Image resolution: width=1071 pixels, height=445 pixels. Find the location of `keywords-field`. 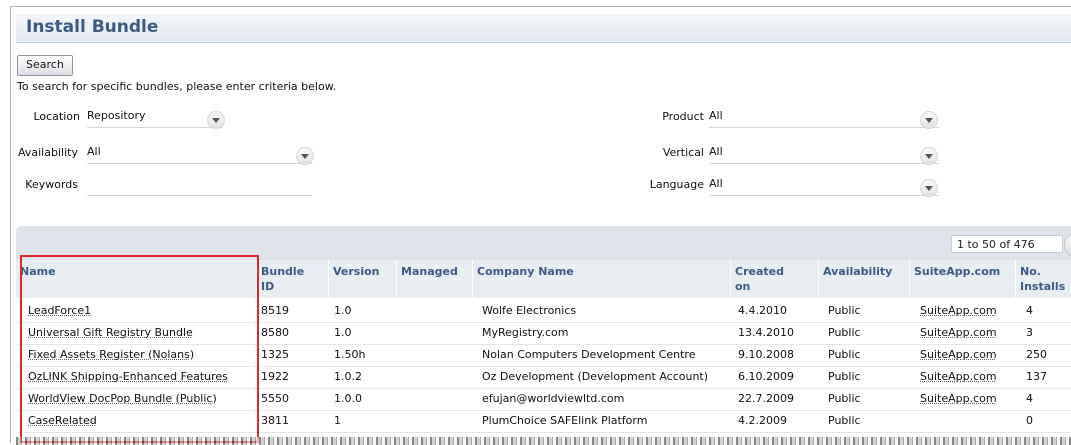

keywords-field is located at coordinates (199, 185).